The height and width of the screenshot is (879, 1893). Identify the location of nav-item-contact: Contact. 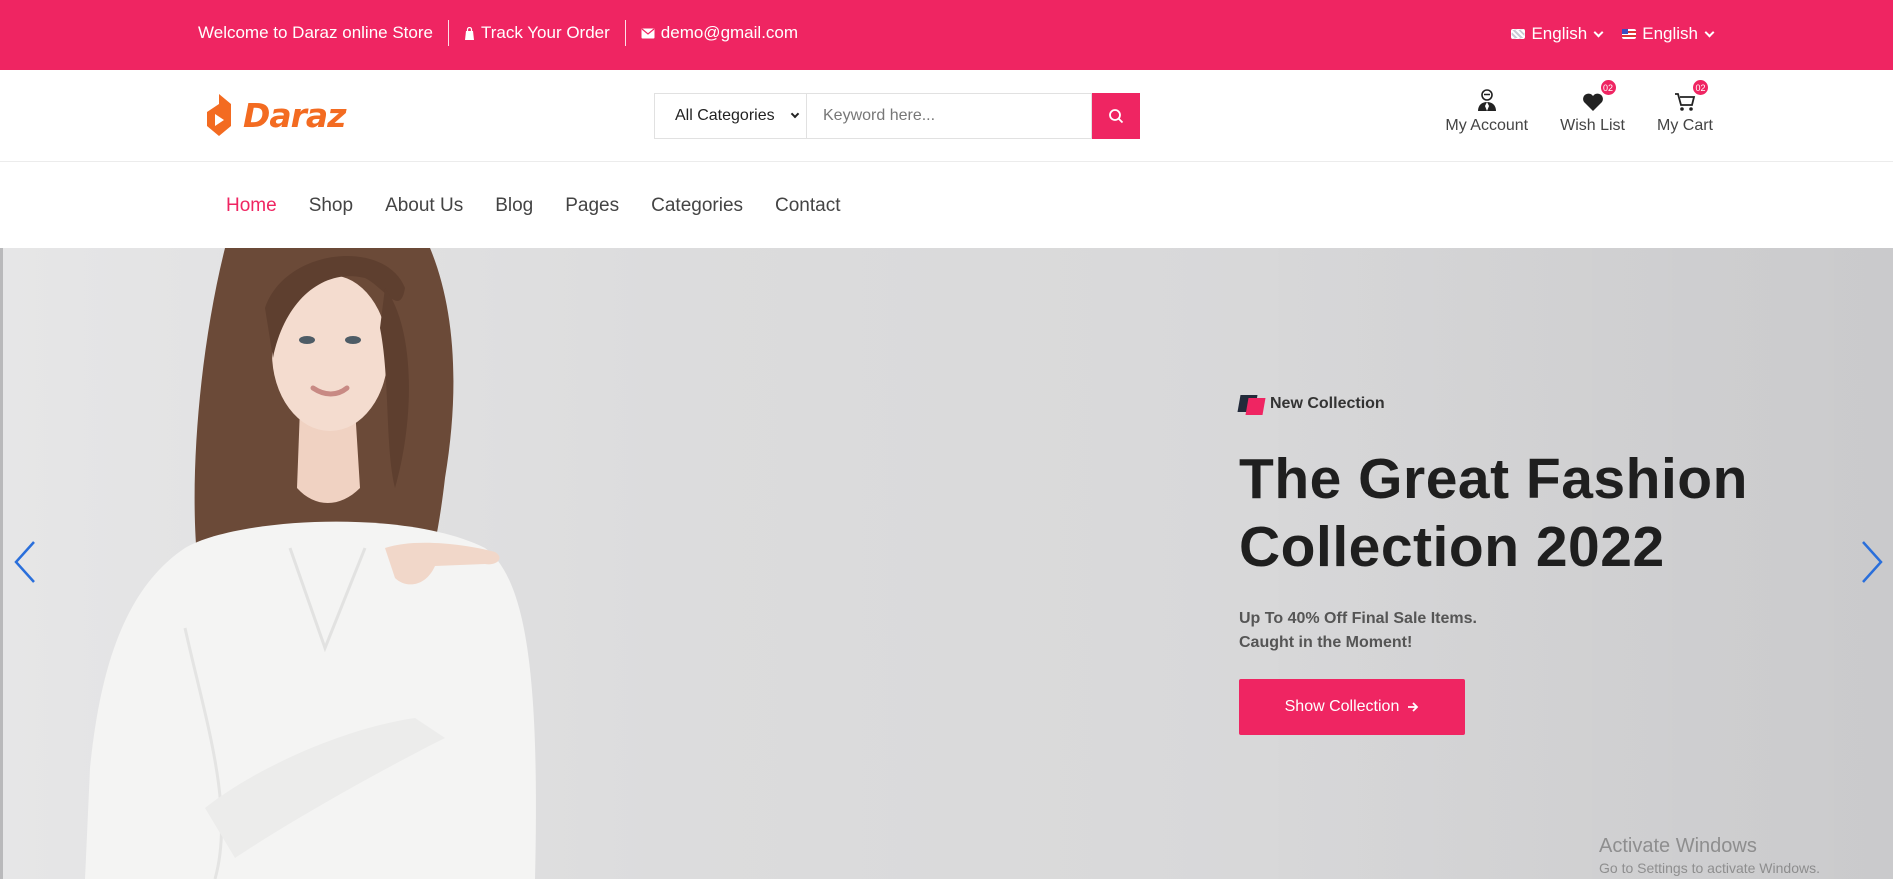
(807, 206).